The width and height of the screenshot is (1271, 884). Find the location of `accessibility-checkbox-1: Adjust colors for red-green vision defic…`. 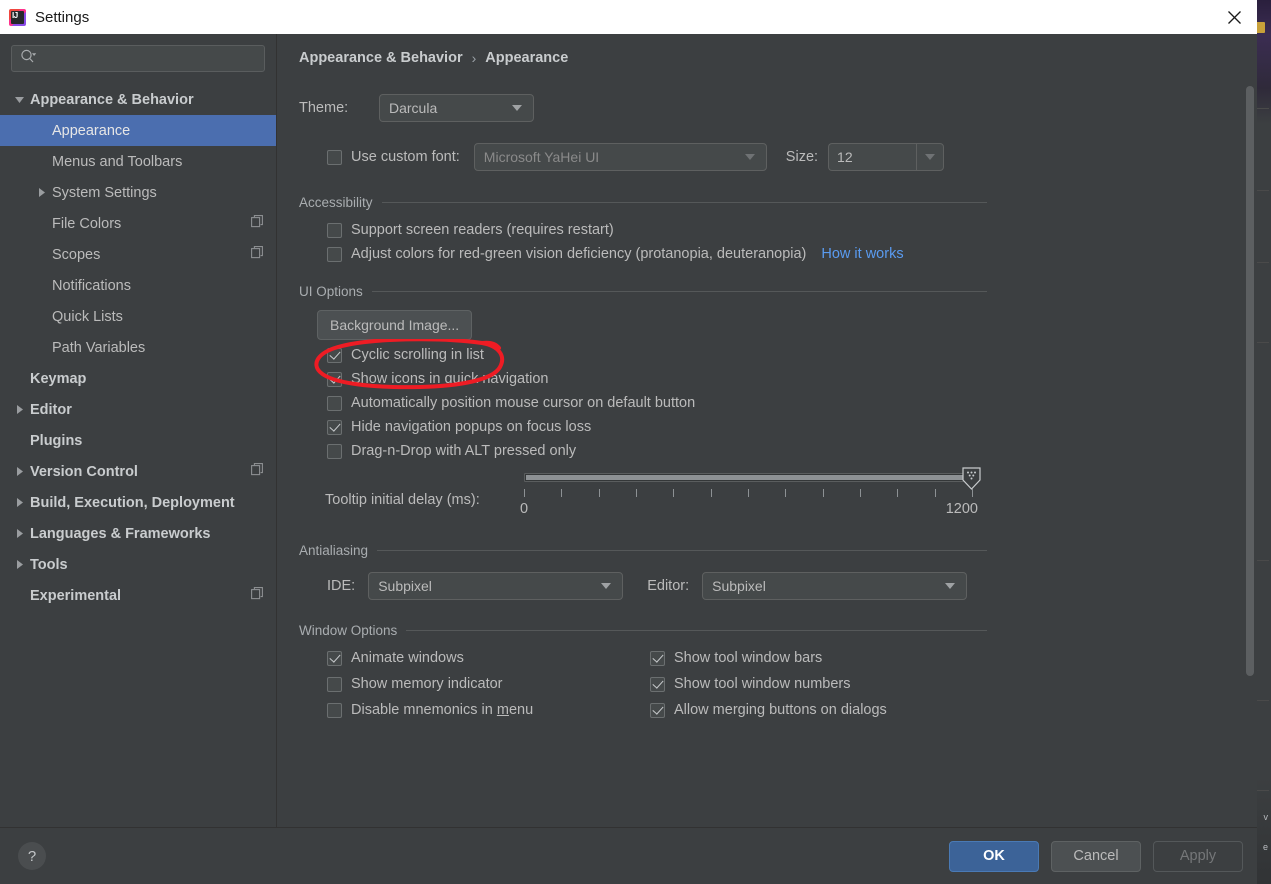

accessibility-checkbox-1: Adjust colors for red-green vision defic… is located at coordinates (566, 254).